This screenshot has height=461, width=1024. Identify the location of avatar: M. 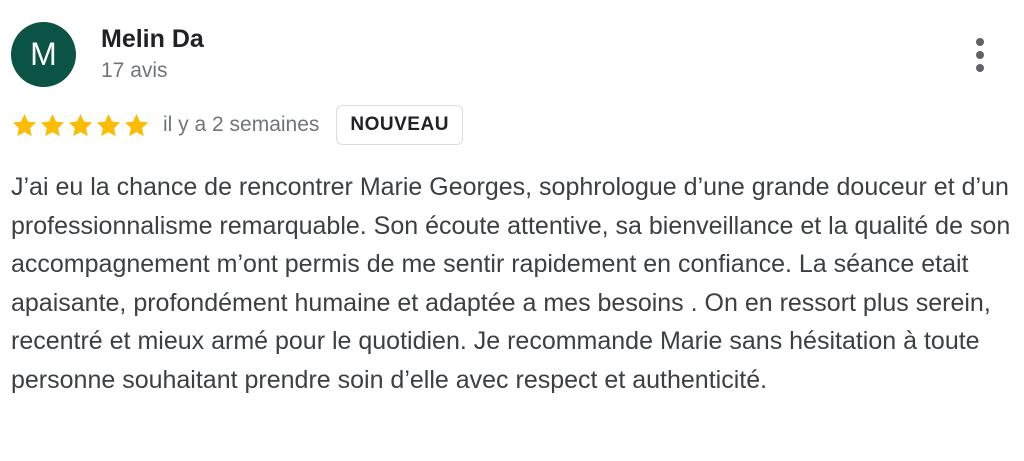
(43, 54).